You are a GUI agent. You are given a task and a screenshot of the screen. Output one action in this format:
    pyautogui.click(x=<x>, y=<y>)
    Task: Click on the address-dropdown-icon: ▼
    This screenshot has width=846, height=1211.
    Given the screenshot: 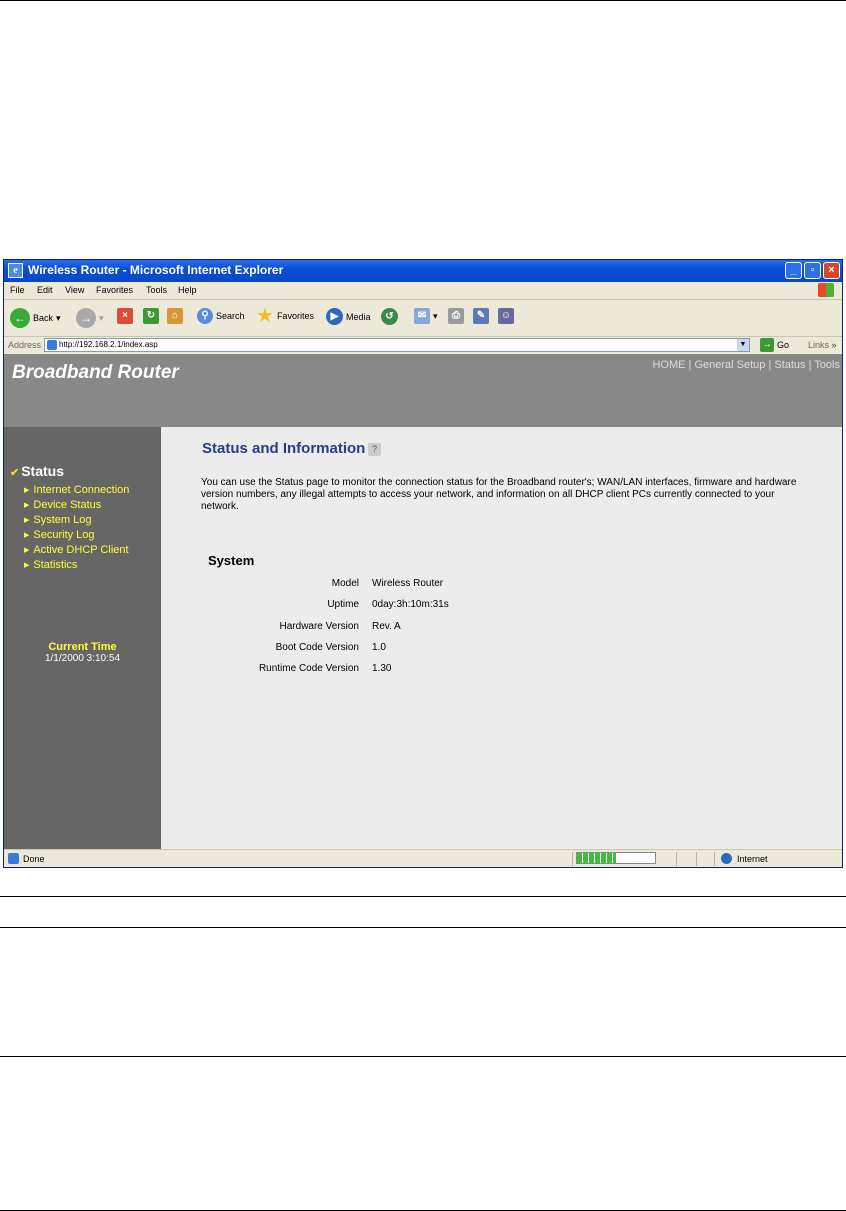 What is the action you would take?
    pyautogui.click(x=743, y=345)
    